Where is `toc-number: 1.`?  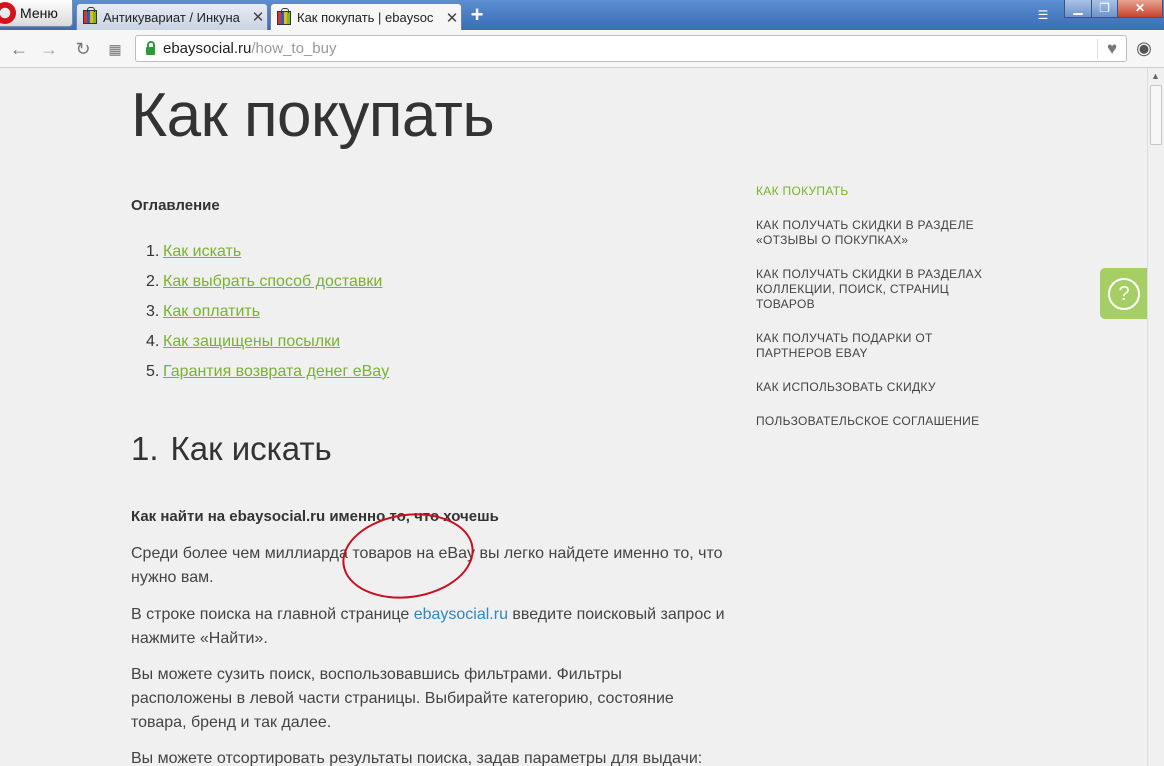
toc-number: 1. is located at coordinates (153, 251).